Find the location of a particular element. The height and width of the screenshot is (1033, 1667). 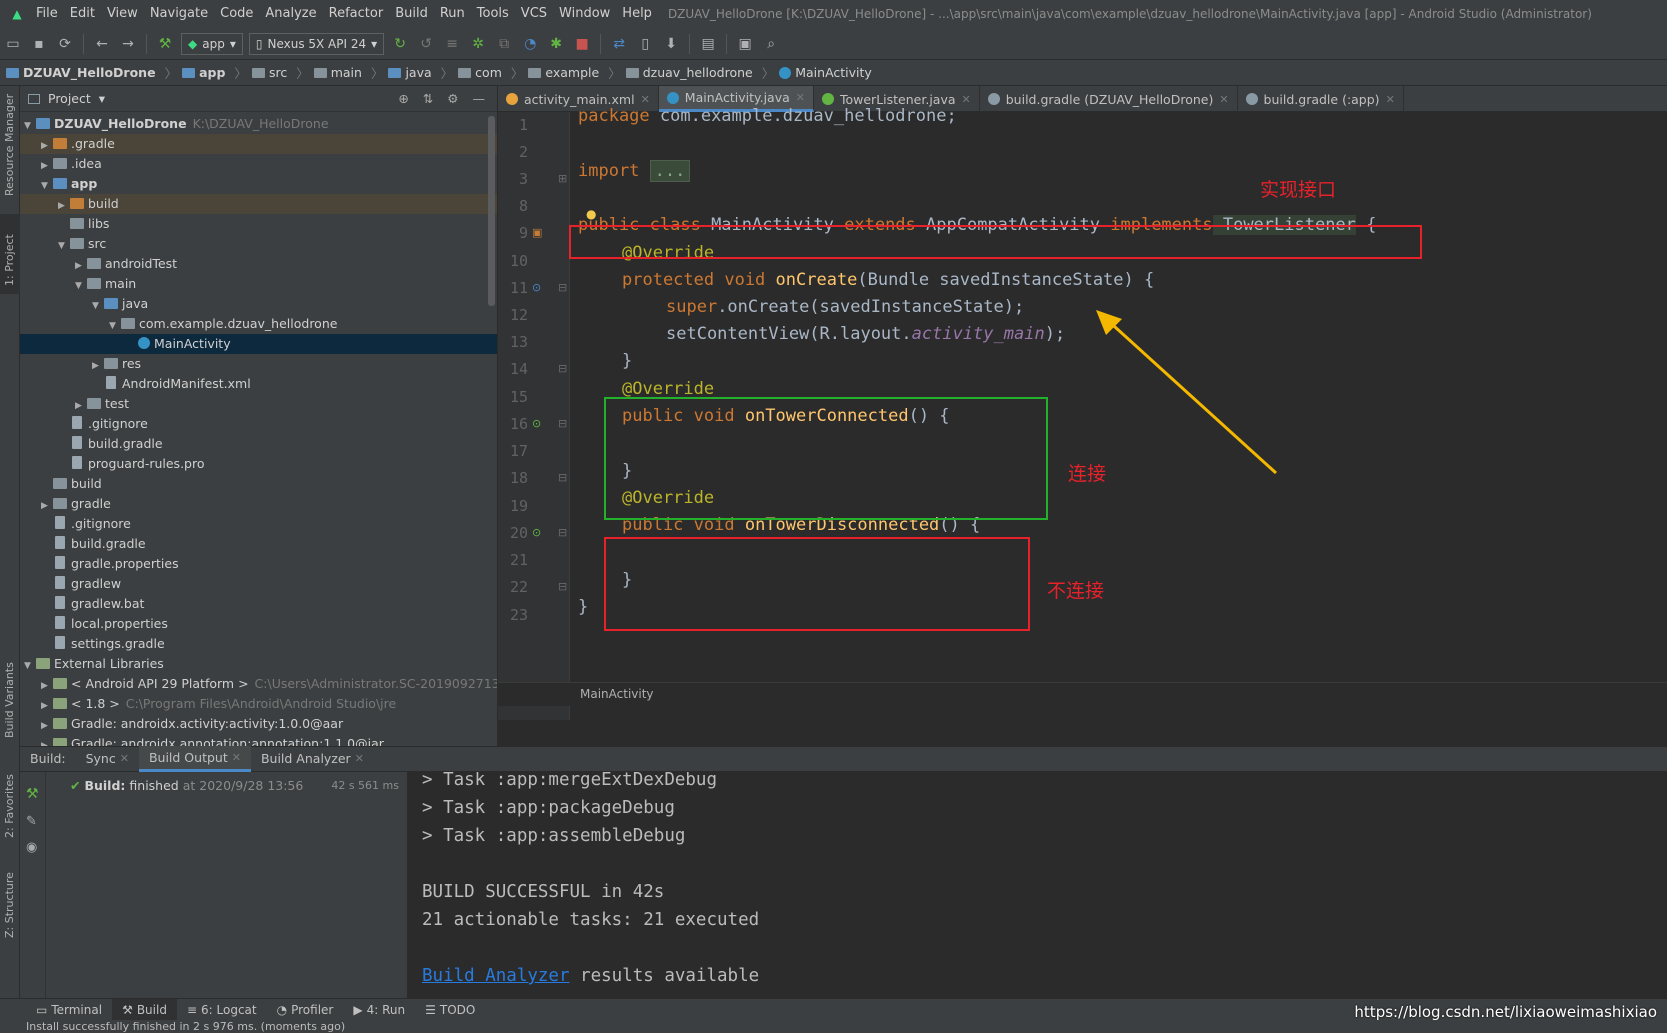

eye-icon: ◉ is located at coordinates (31, 847).